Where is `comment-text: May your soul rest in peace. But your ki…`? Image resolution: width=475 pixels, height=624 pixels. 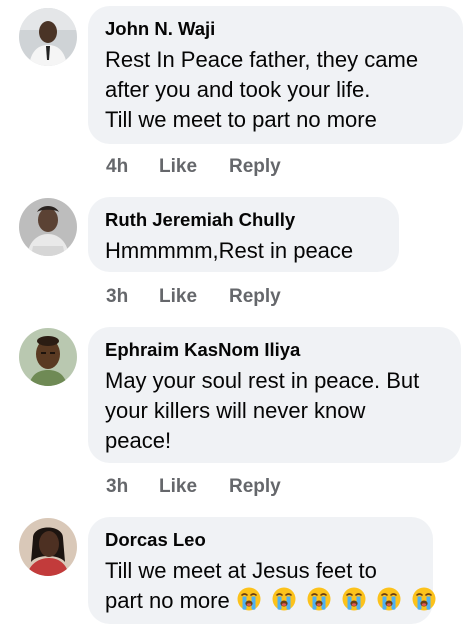
comment-text: May your soul rest in peace. But your ki… is located at coordinates (274, 411).